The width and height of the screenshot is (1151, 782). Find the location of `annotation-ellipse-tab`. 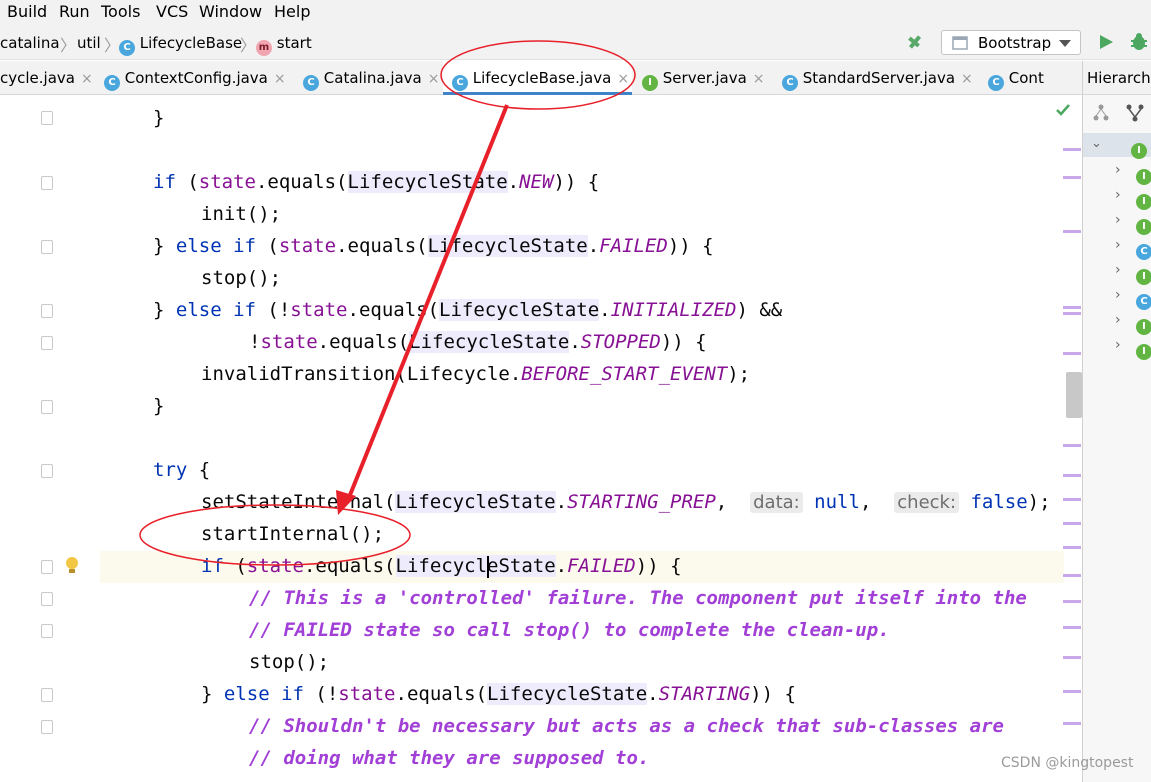

annotation-ellipse-tab is located at coordinates (538, 75).